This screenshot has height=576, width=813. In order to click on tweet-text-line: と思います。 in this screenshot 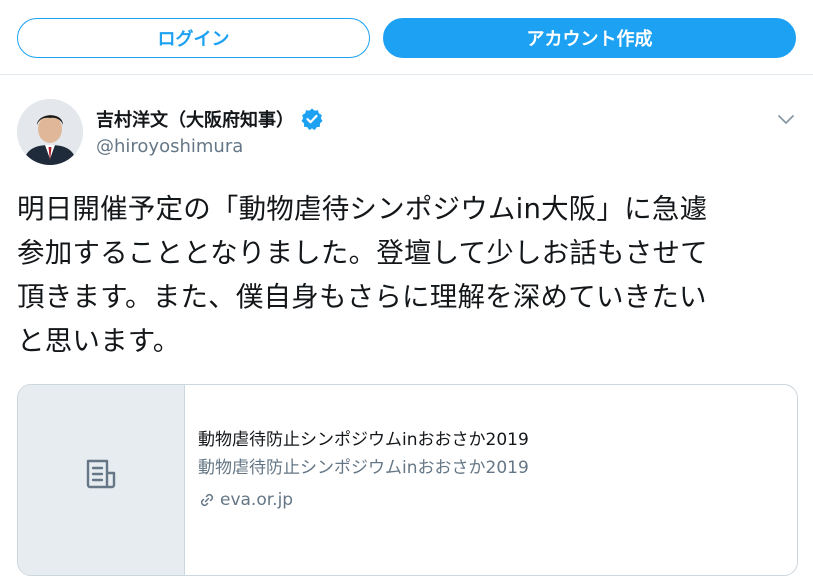, I will do `click(99, 341)`.